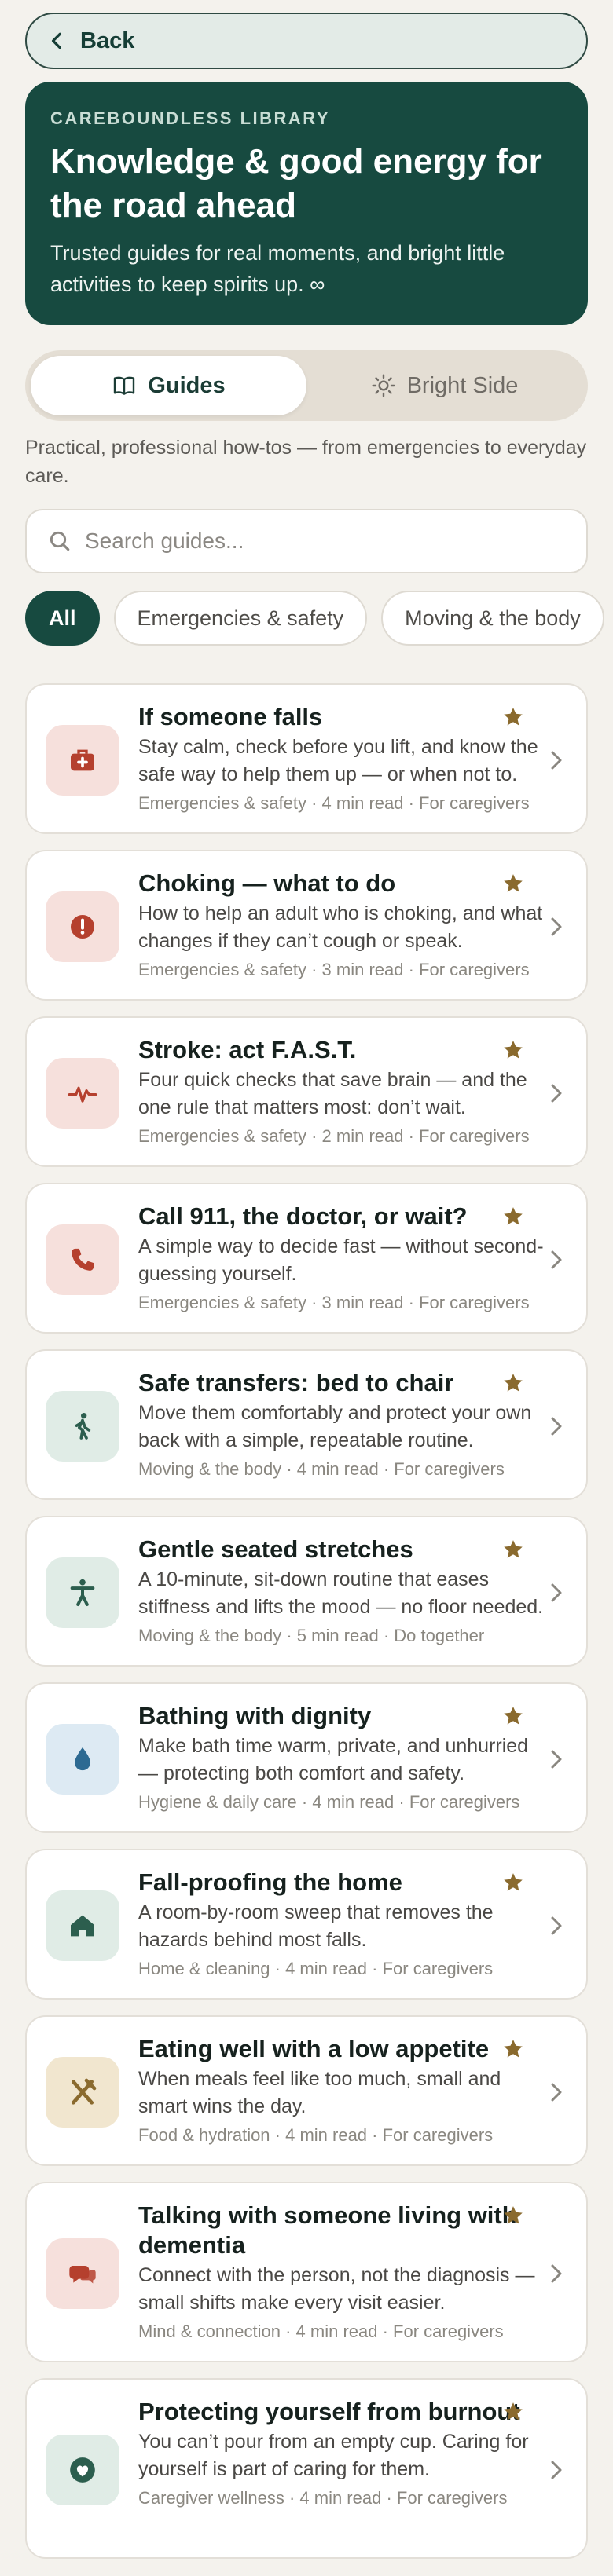 The image size is (613, 2576). What do you see at coordinates (320, 542) in the screenshot?
I see `search-input` at bounding box center [320, 542].